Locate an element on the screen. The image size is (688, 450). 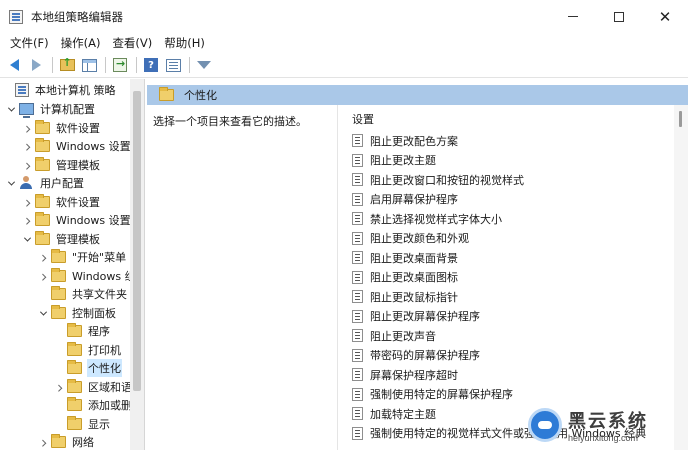
tree-item-shared-folders: 共享文件夹 is located at coordinates (83, 294).